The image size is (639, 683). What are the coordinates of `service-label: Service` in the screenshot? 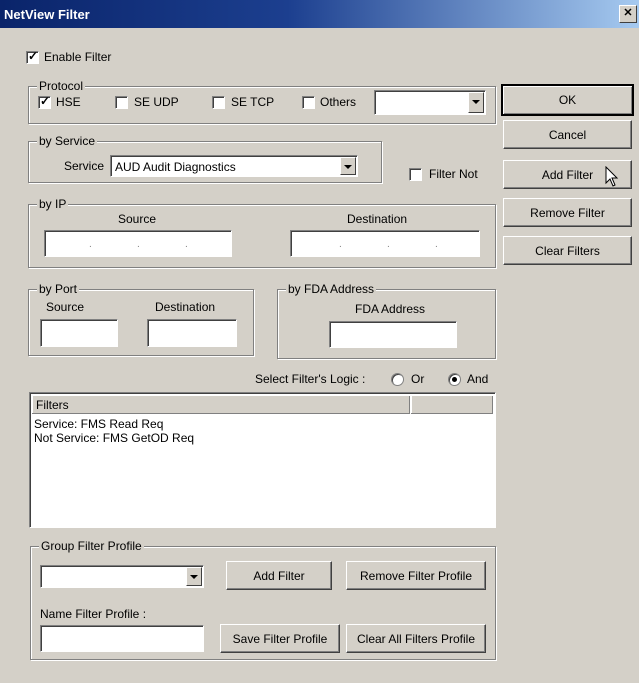 It's located at (84, 166).